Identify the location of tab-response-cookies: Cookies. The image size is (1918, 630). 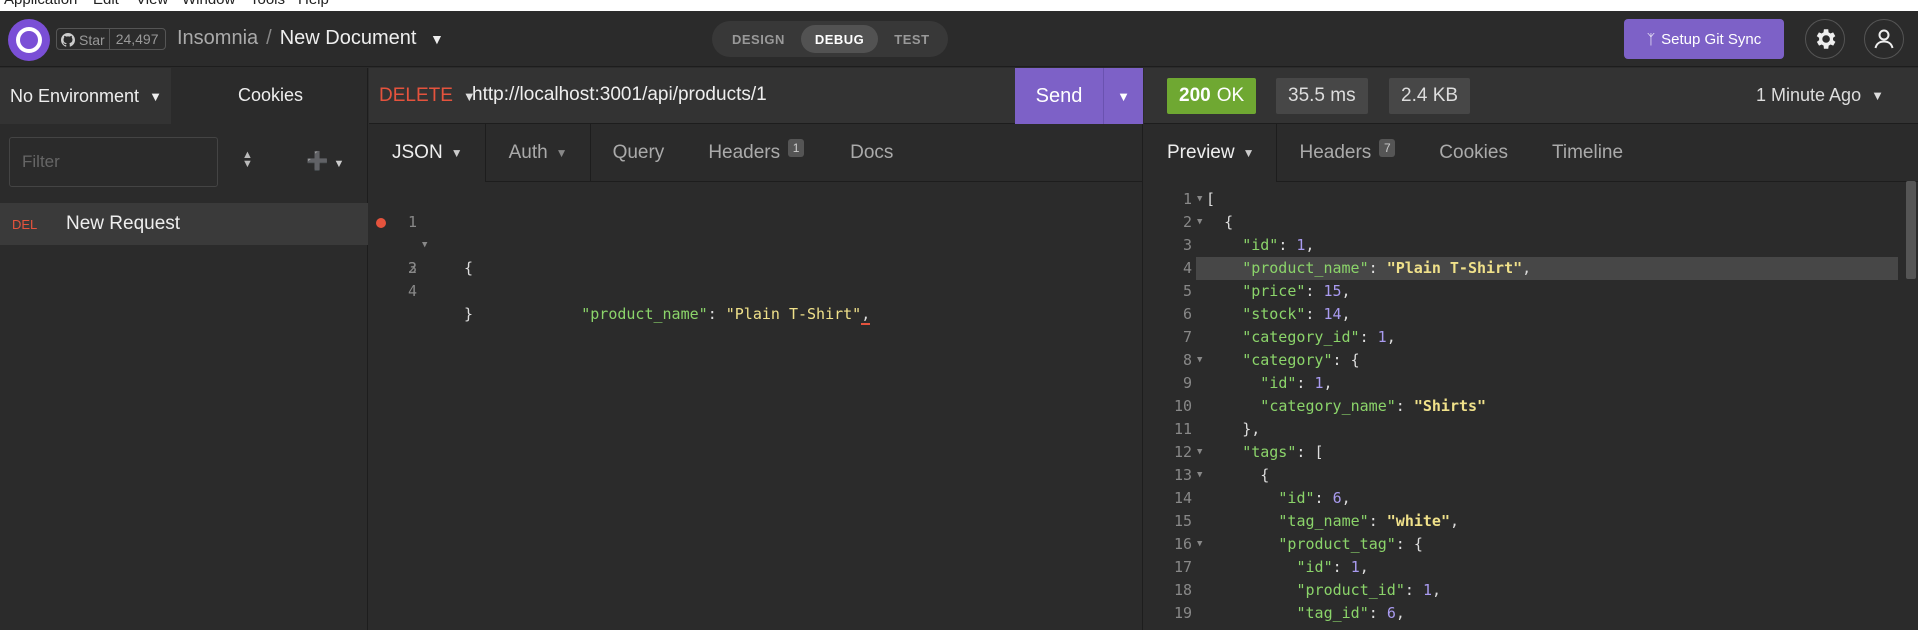
(1473, 153).